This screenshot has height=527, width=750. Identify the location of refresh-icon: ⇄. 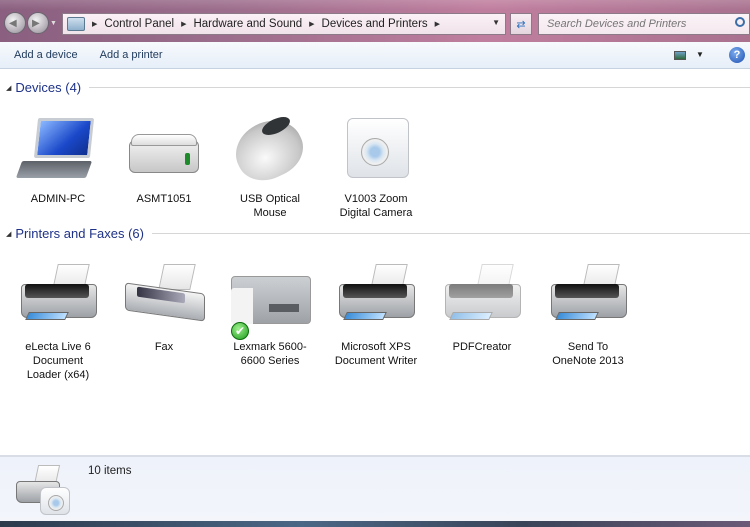
(521, 24).